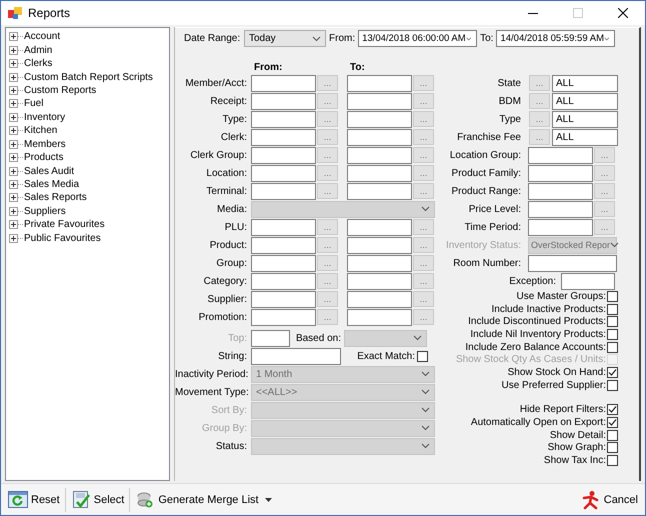  I want to click on tree-item: Sales Reports, so click(55, 198).